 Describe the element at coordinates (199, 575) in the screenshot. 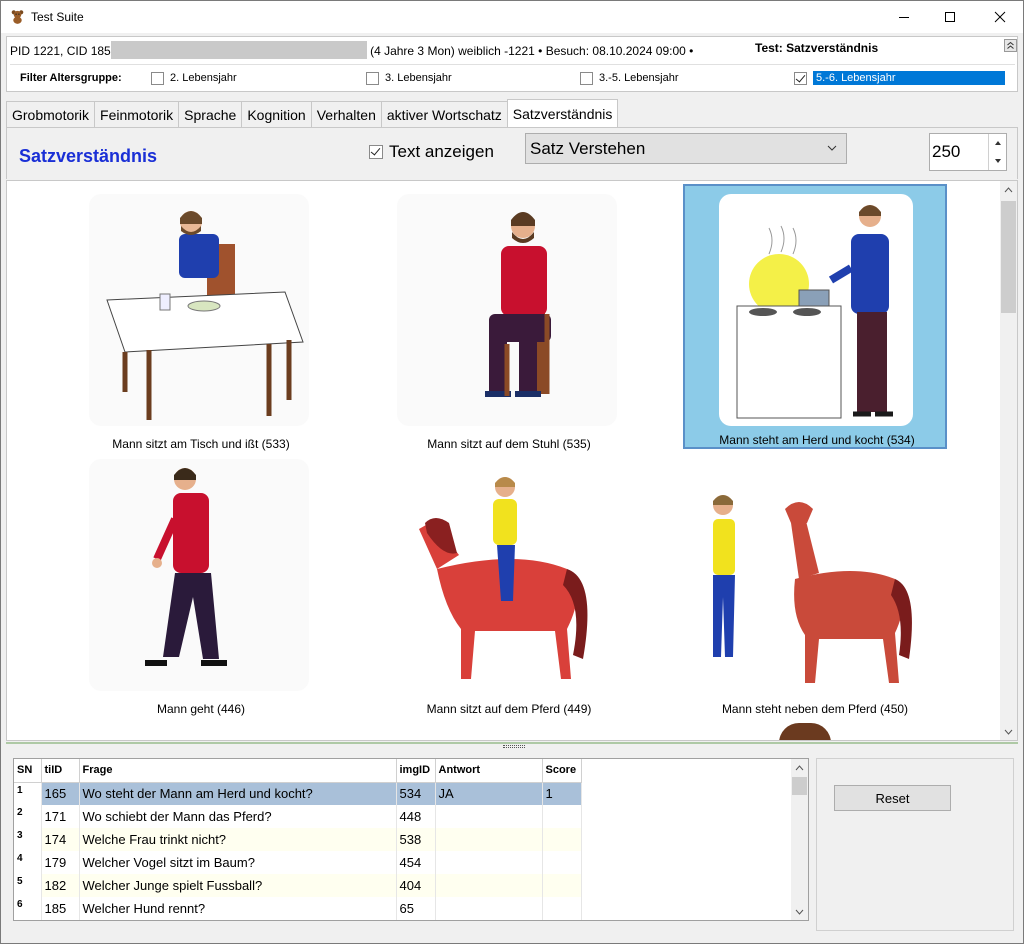

I see `man-walking-picture` at that location.